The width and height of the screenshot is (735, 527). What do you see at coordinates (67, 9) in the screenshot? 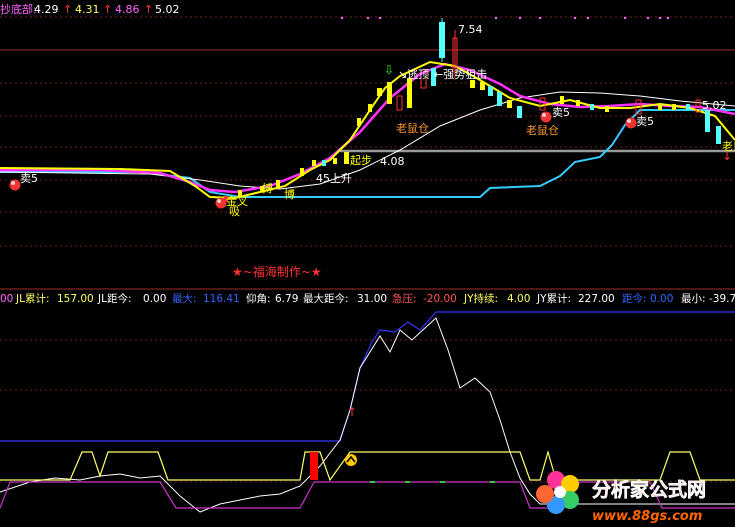
I see `header-arrow-1: ↑` at bounding box center [67, 9].